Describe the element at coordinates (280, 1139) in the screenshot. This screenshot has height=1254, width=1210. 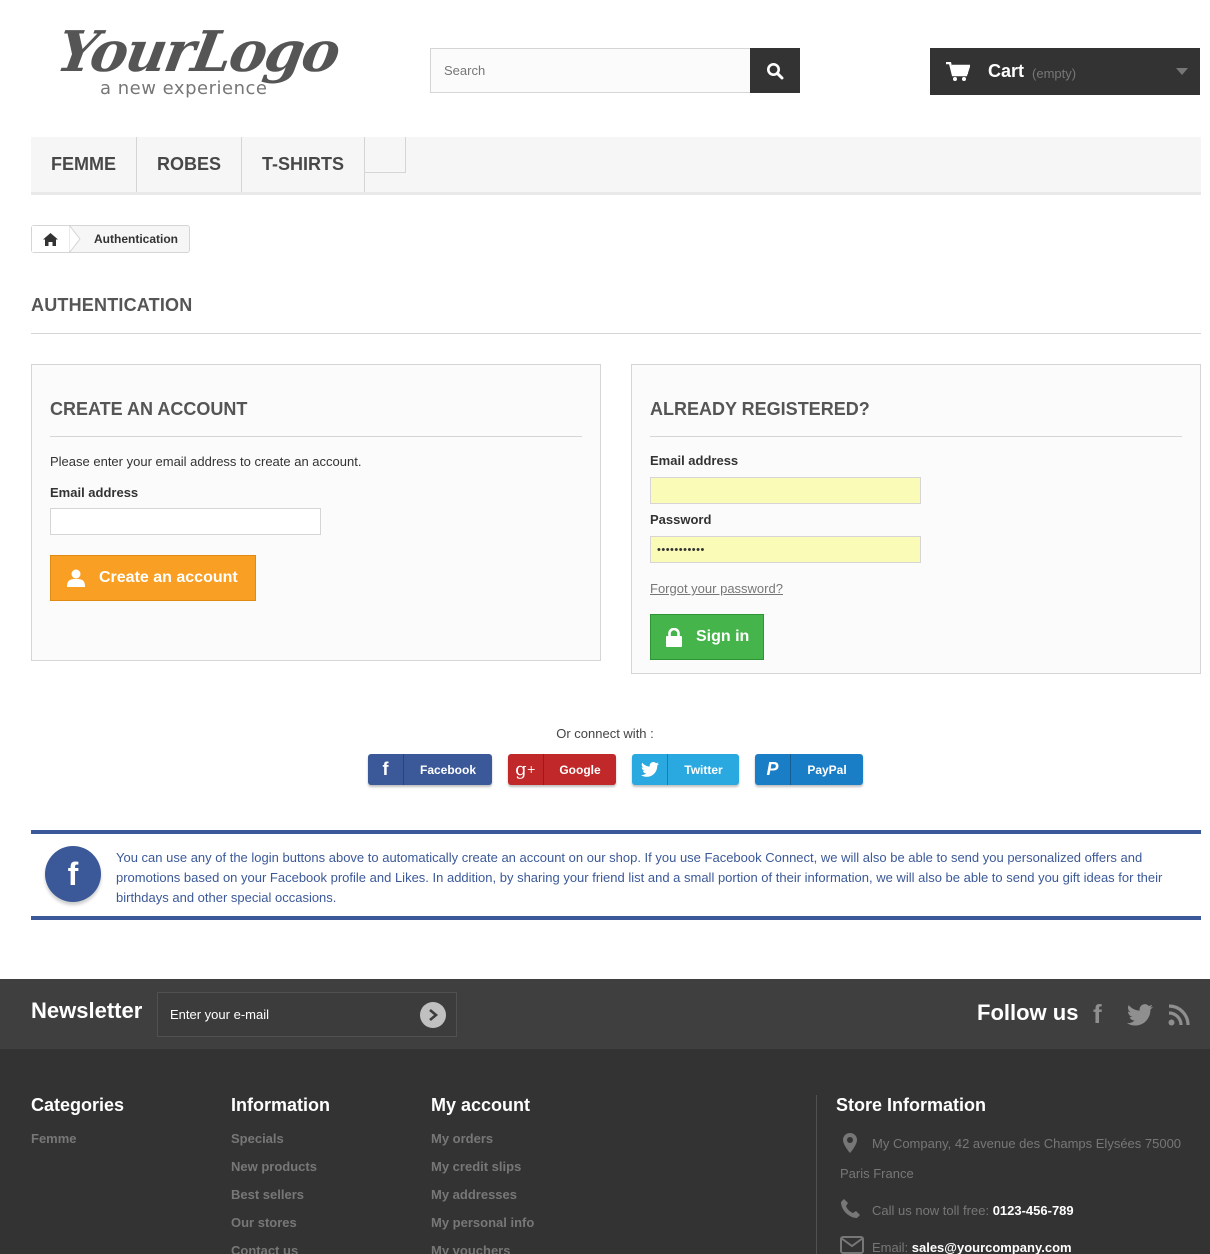
I see `footer-link: Specials` at that location.